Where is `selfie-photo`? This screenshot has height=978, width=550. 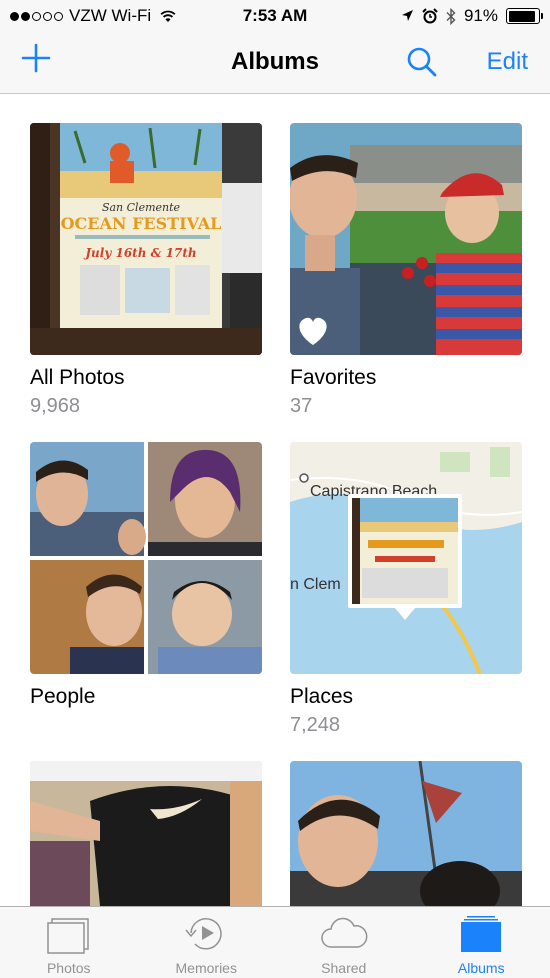 selfie-photo is located at coordinates (406, 833).